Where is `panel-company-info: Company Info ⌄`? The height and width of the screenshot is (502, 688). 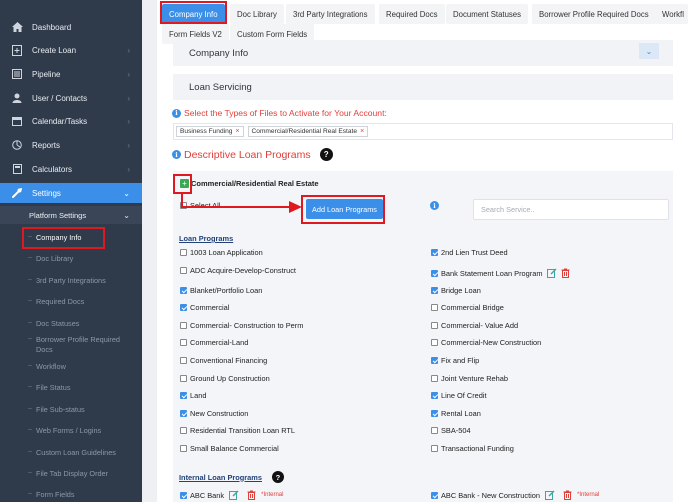 panel-company-info: Company Info ⌄ is located at coordinates (423, 53).